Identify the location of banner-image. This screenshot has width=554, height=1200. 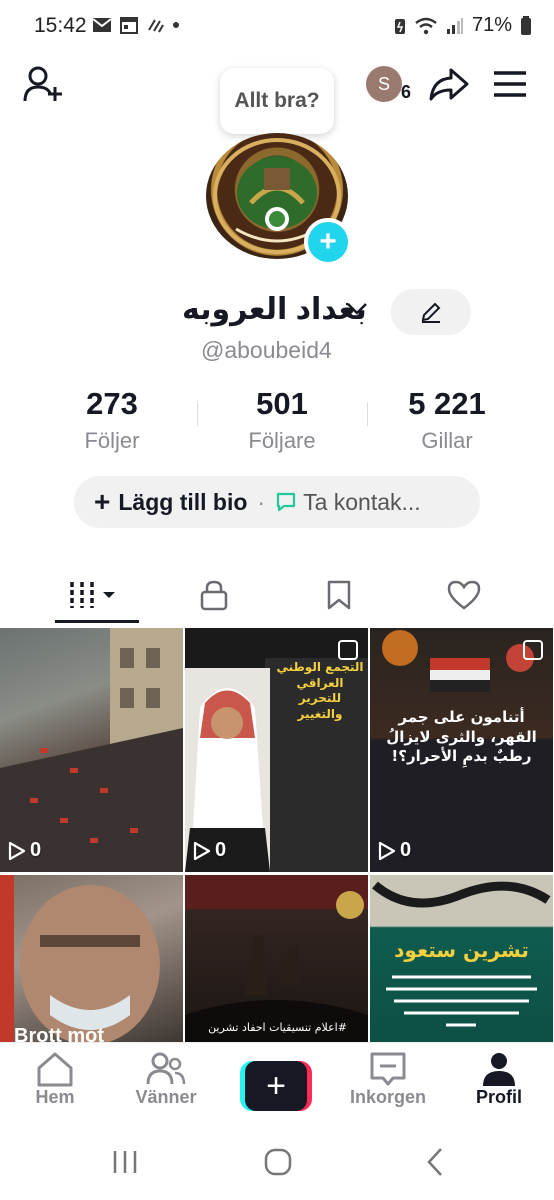
(461, 894).